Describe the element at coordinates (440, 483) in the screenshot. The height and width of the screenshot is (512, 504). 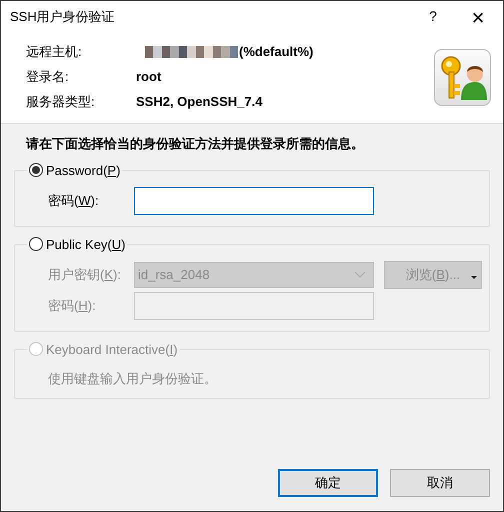
I see `cancel-button: 取消` at that location.